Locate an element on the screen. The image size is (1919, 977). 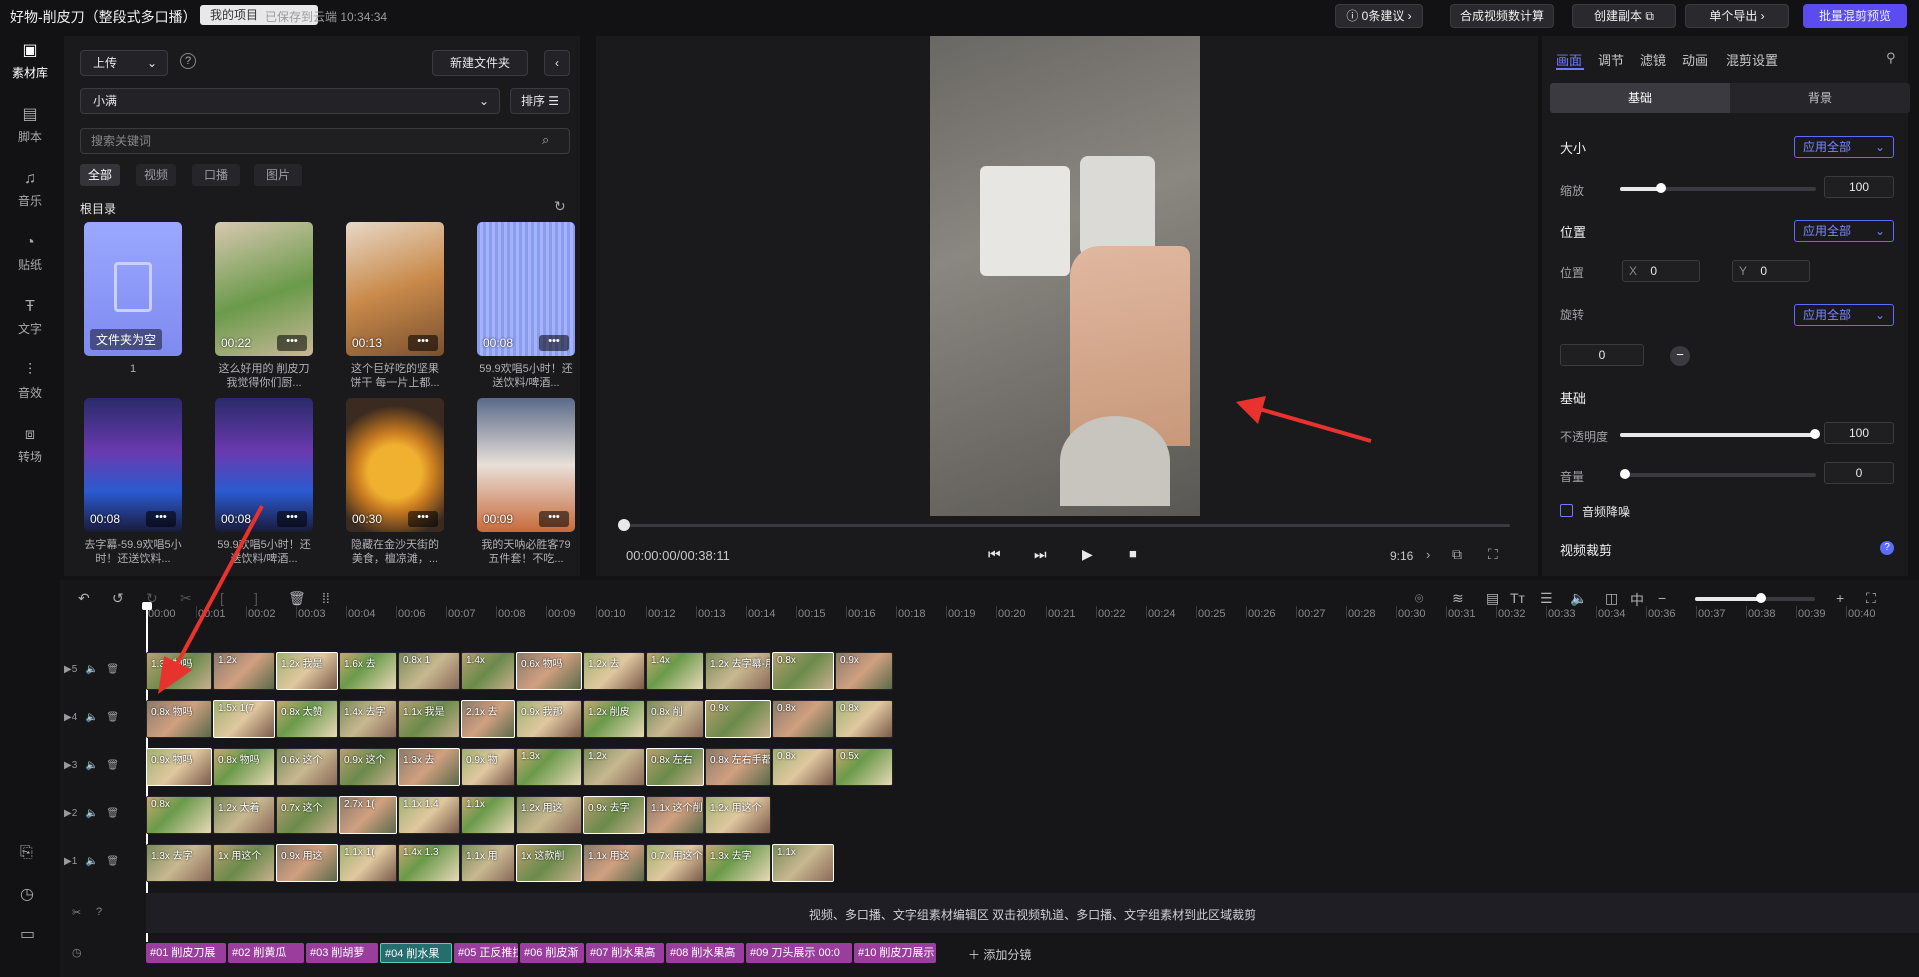
add-segment-button: ＋ 添加分镜 is located at coordinates (999, 954).